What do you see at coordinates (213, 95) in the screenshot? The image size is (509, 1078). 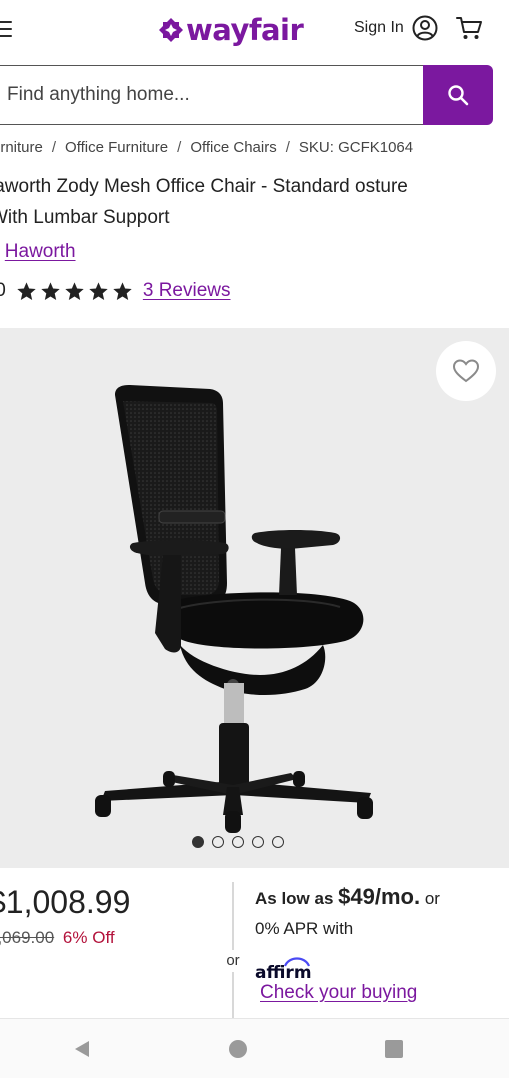 I see `search-input` at bounding box center [213, 95].